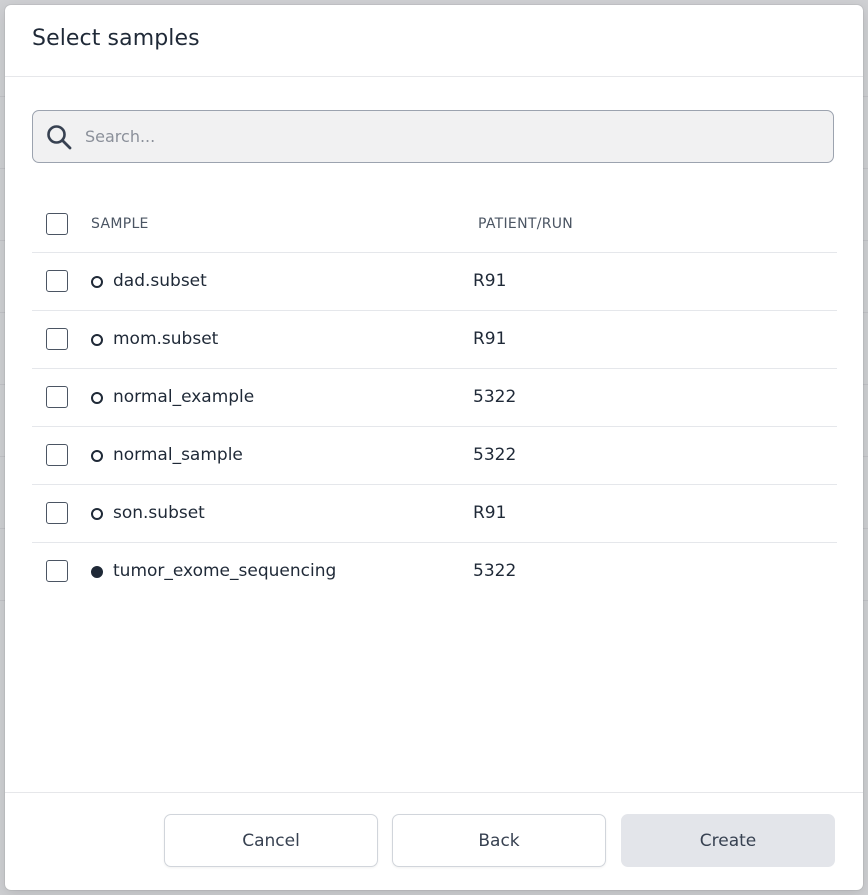  I want to click on back-button: Back, so click(499, 840).